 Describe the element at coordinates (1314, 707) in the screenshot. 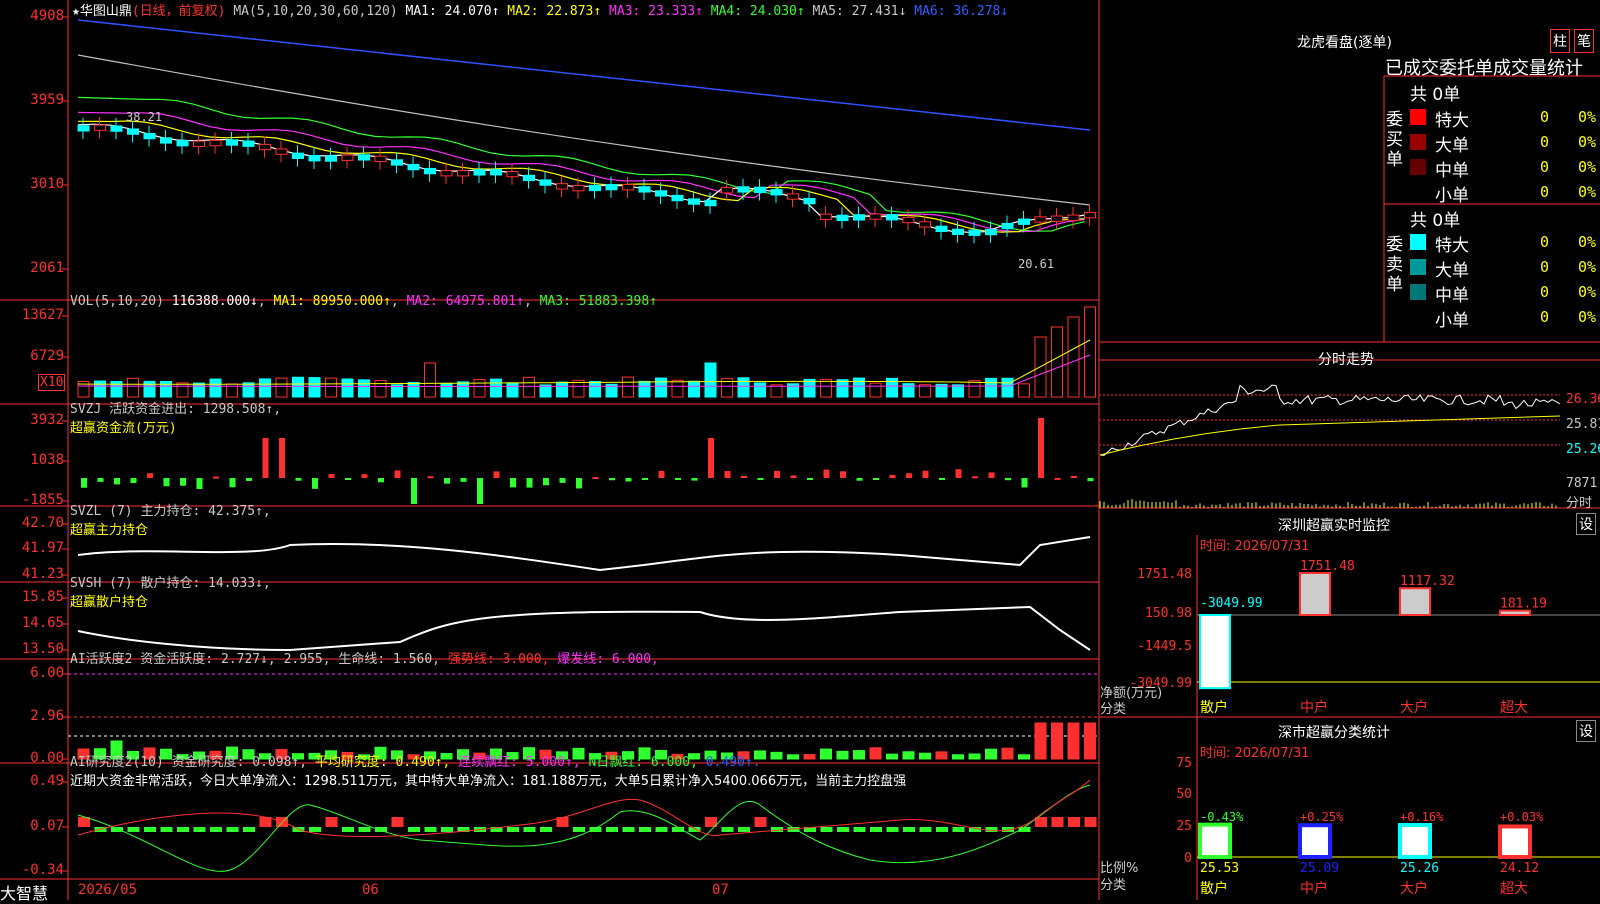

I see `monitor-category: 中户` at that location.